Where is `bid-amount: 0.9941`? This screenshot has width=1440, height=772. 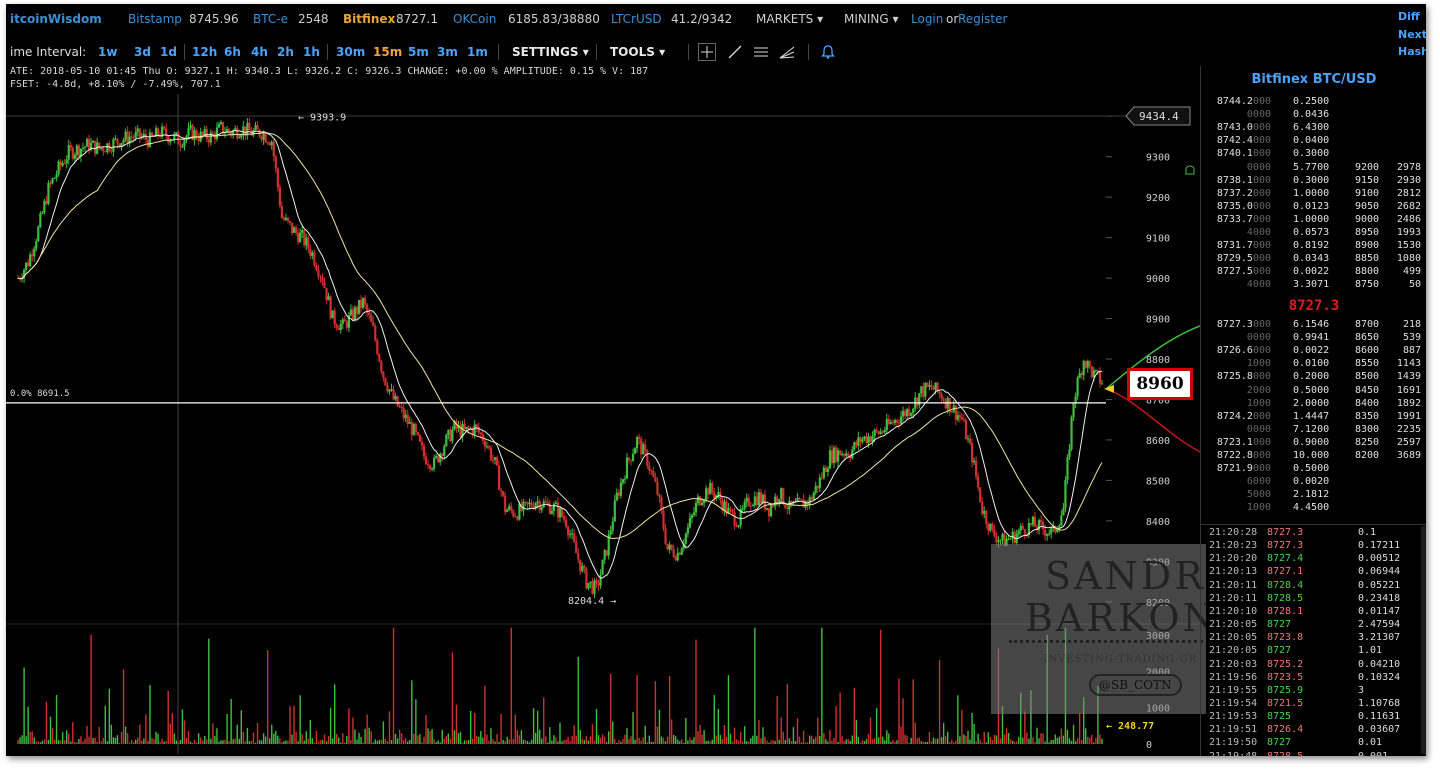
bid-amount: 0.9941 is located at coordinates (1311, 338).